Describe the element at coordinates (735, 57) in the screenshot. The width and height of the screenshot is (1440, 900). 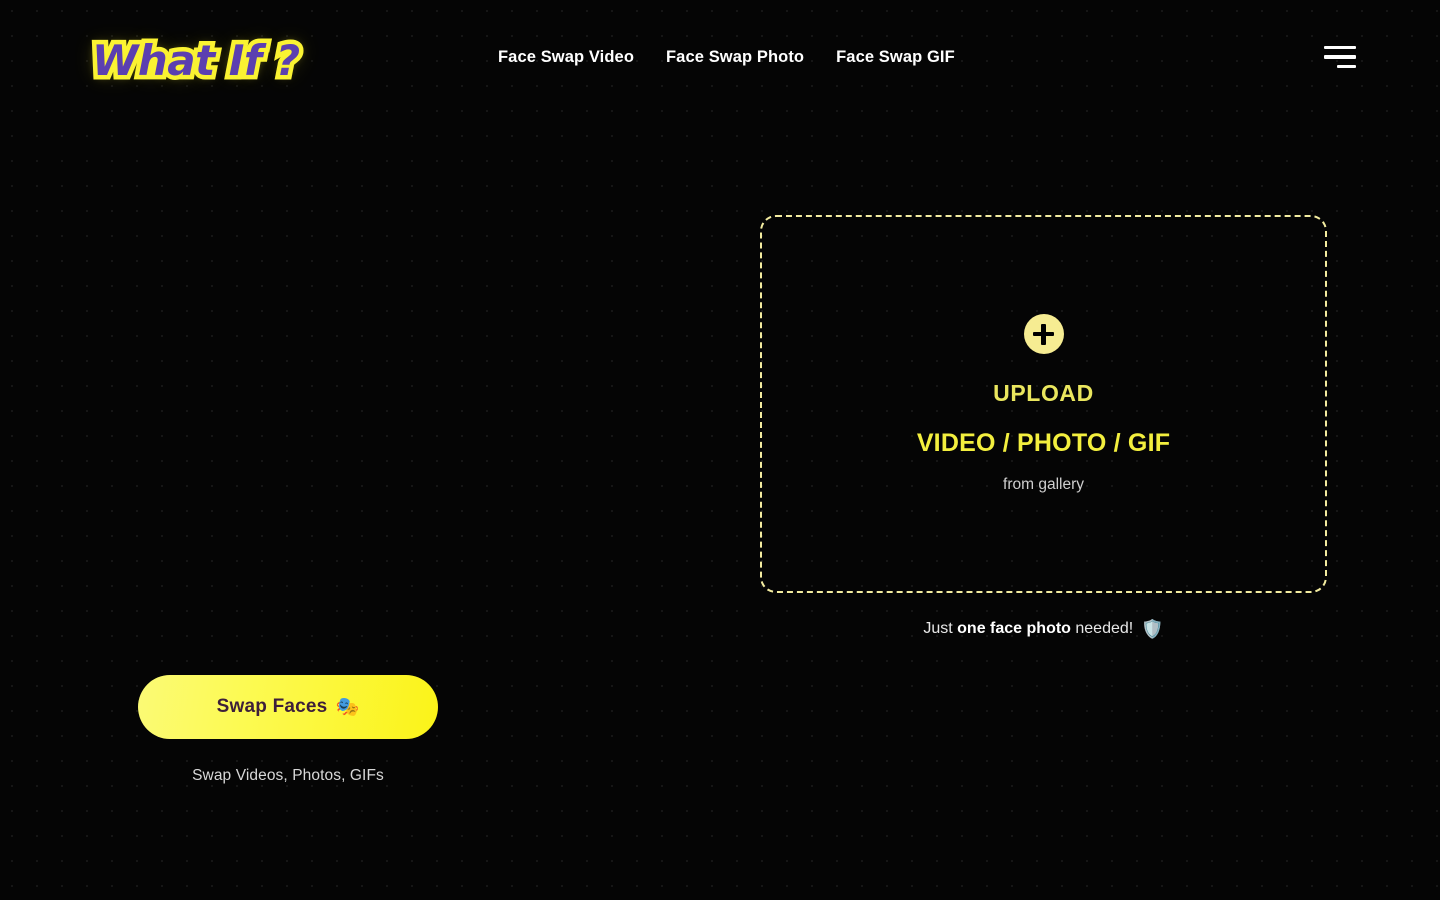
I see `nav-face-swap-photo: Face Swap Photo` at that location.